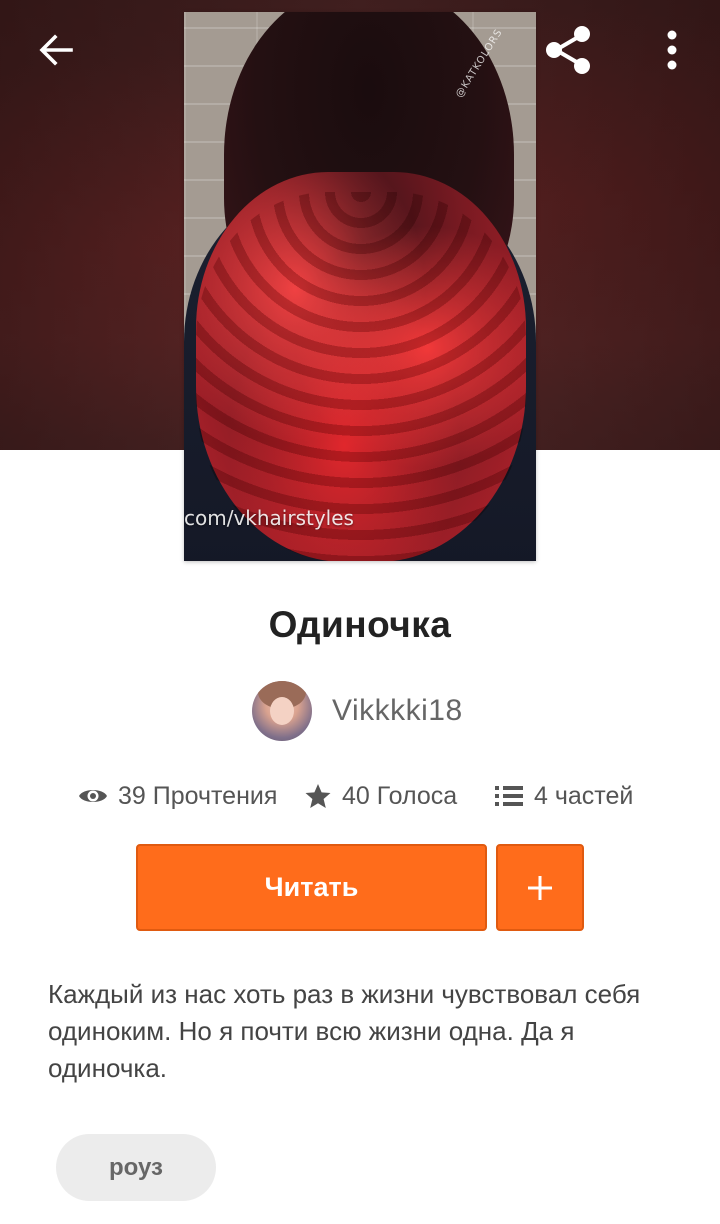 Image resolution: width=720 pixels, height=1224 pixels. Describe the element at coordinates (400, 795) in the screenshot. I see `votes-count: 40 Голоса` at that location.